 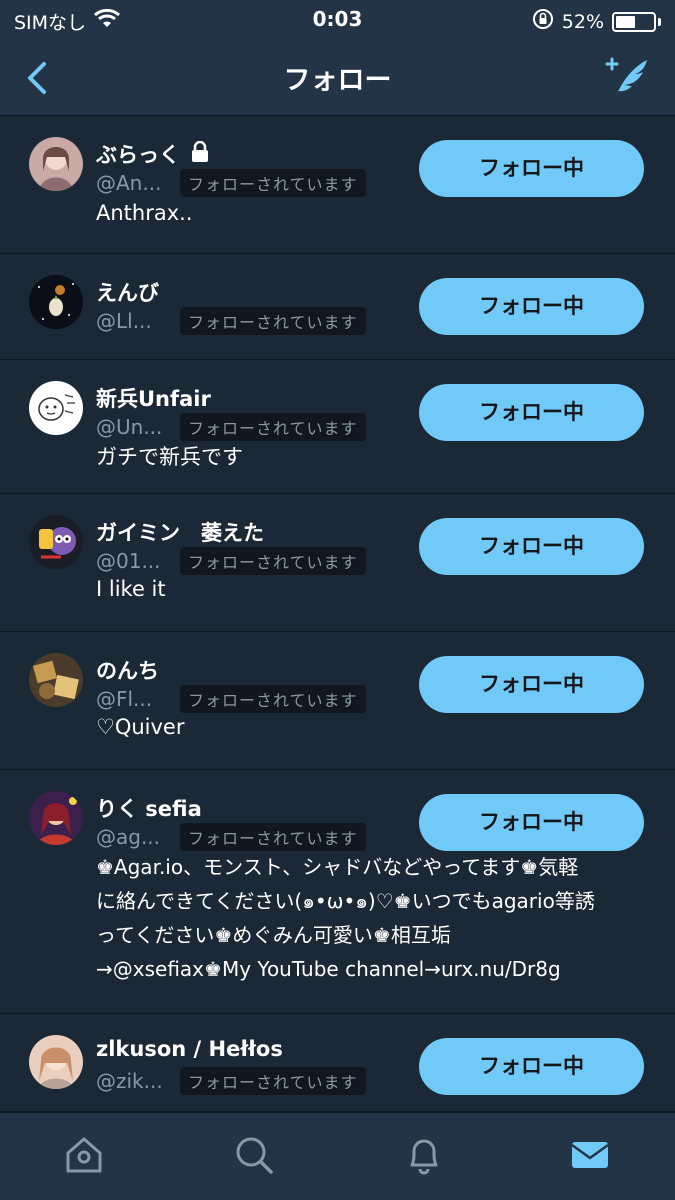 I want to click on list-item: 新兵Unfair @Un... フォローされています ガチで新兵です フォロー中, so click(x=337, y=427).